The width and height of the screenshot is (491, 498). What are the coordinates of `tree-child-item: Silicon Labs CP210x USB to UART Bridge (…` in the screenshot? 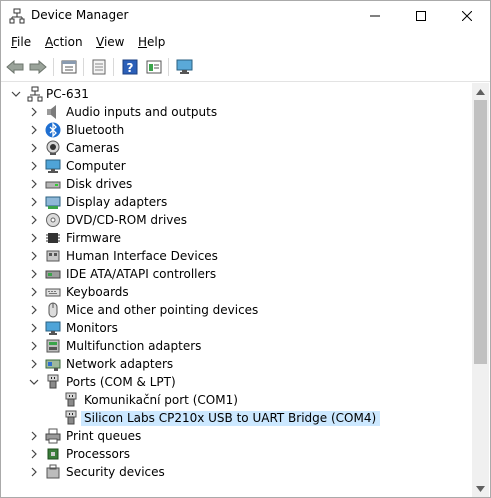 It's located at (236, 418).